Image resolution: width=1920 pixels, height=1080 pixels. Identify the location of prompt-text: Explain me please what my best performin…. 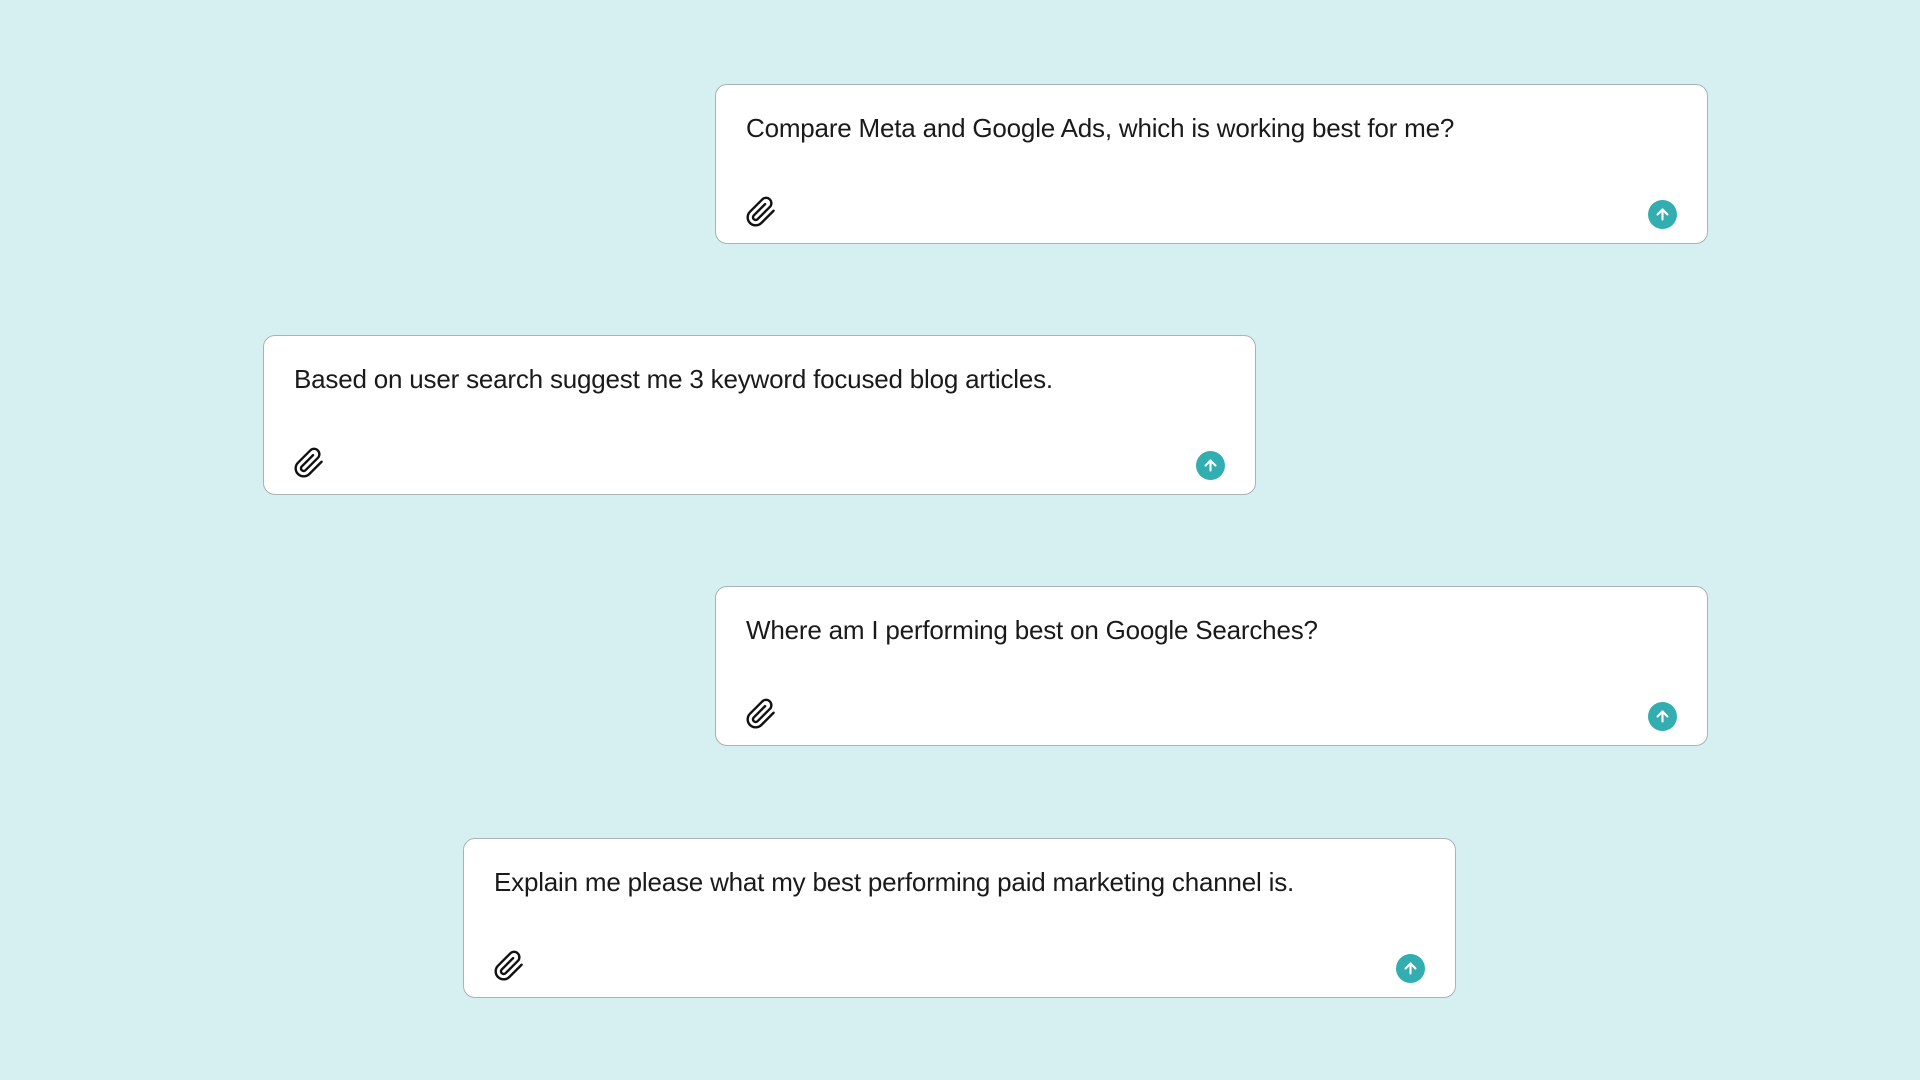
(959, 882).